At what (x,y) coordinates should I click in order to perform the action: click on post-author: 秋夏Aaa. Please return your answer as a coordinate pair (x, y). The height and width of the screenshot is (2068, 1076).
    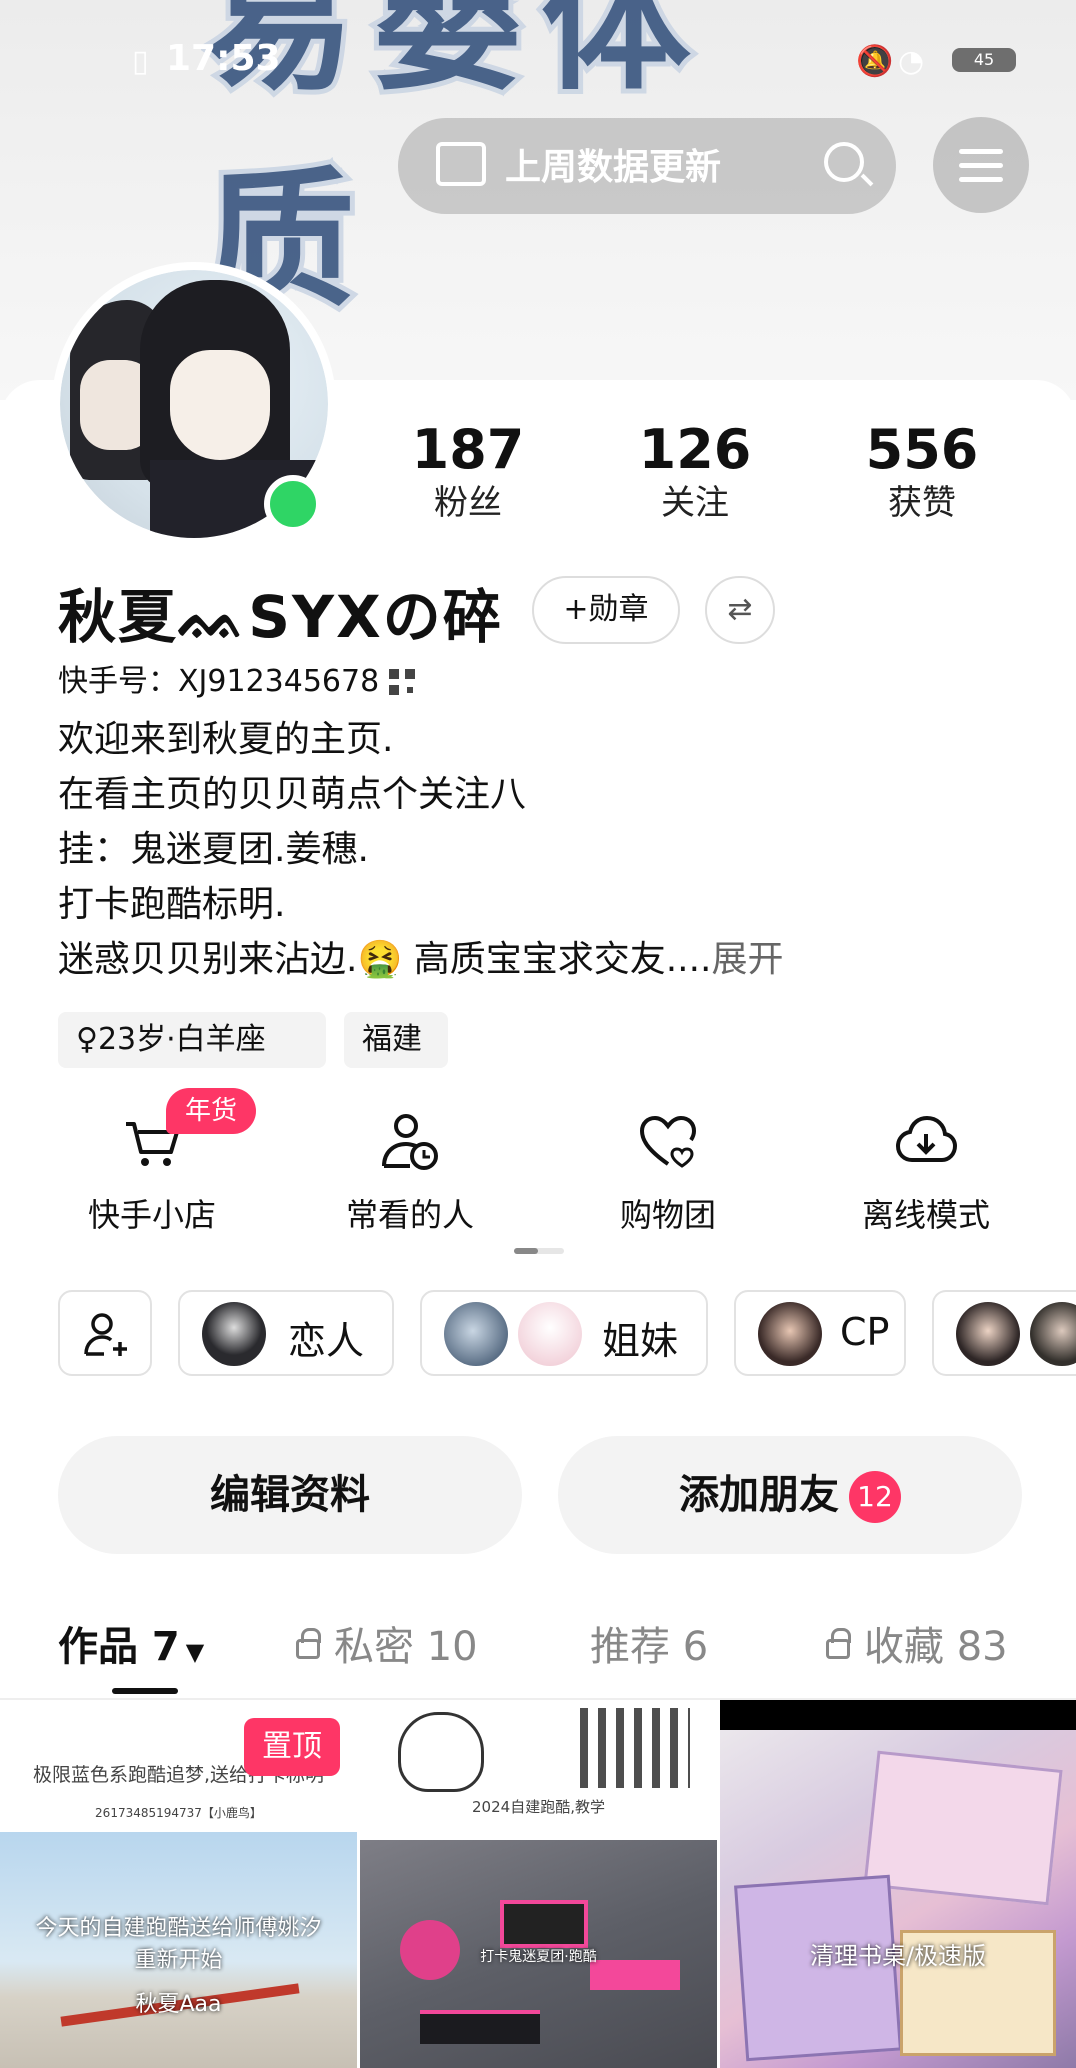
    Looking at the image, I should click on (178, 2004).